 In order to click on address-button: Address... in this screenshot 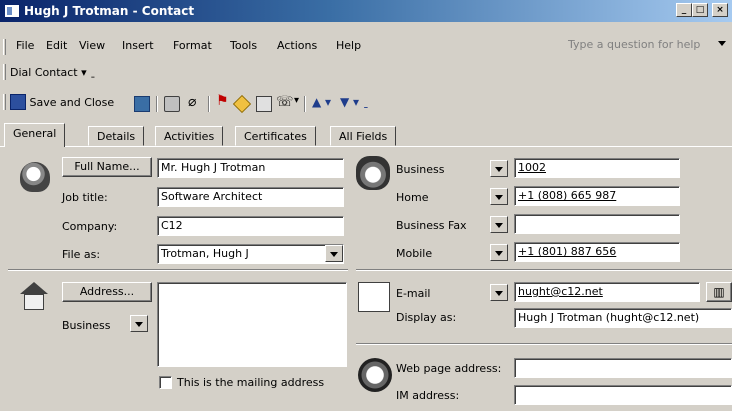, I will do `click(107, 292)`.